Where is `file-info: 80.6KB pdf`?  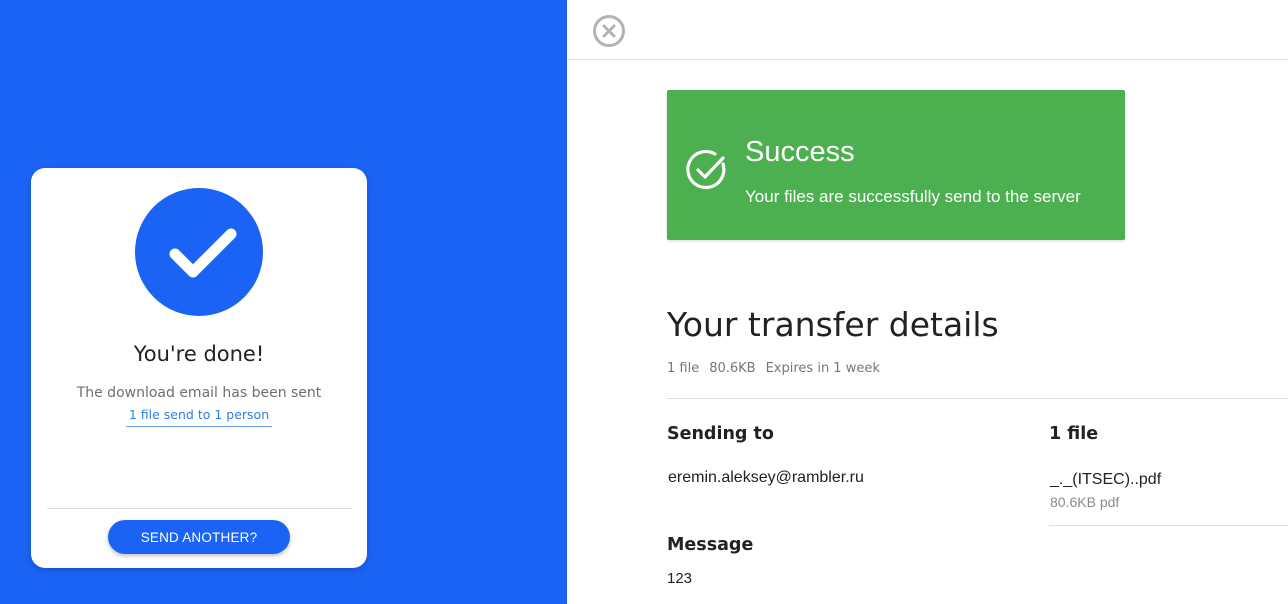 file-info: 80.6KB pdf is located at coordinates (1085, 502).